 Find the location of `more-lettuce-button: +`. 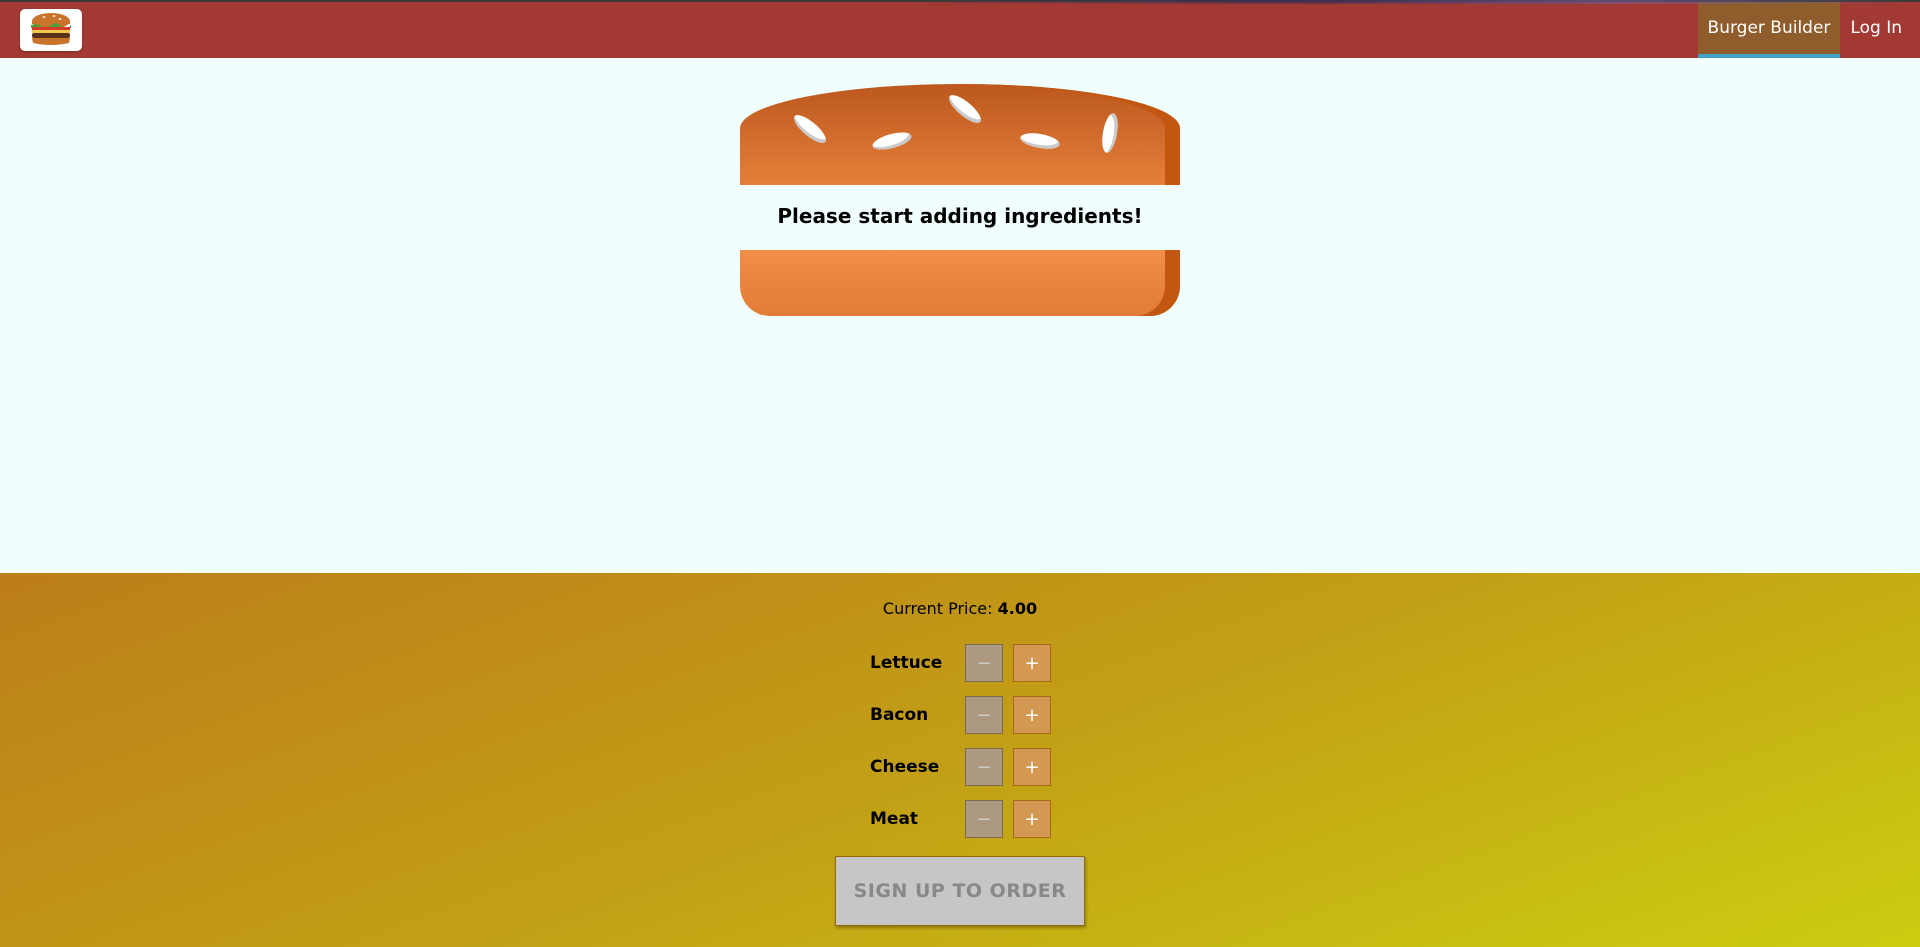

more-lettuce-button: + is located at coordinates (1032, 663).